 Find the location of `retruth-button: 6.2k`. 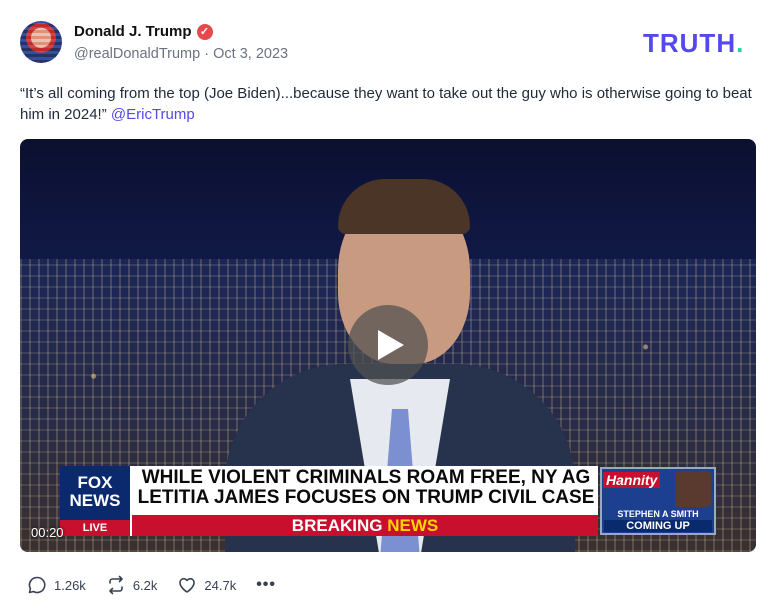

retruth-button: 6.2k is located at coordinates (132, 585).